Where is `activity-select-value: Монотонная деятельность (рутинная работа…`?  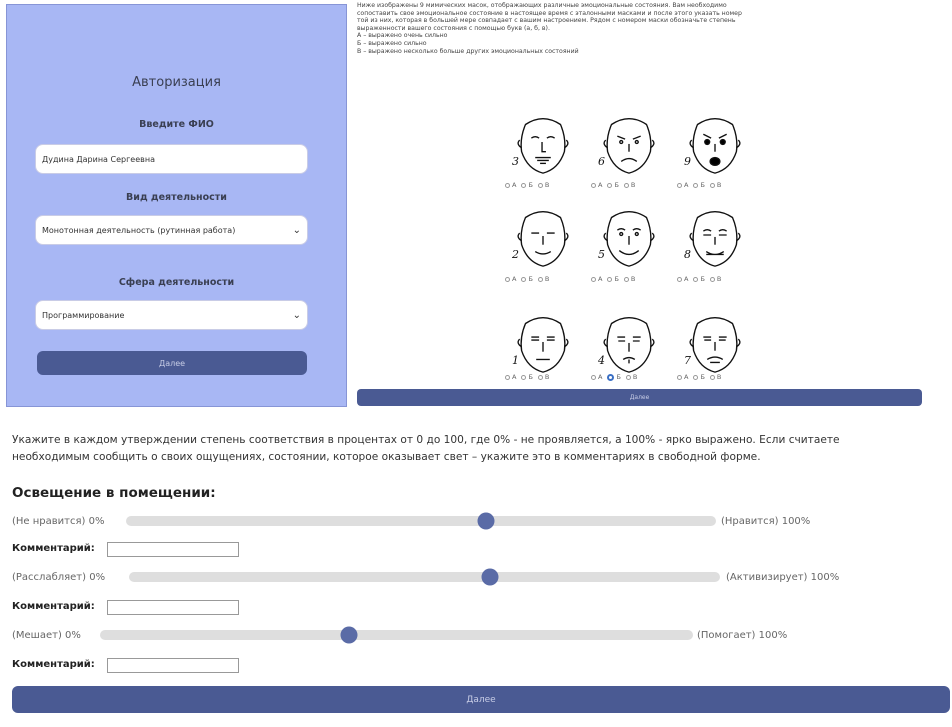
activity-select-value: Монотонная деятельность (рутинная работа… is located at coordinates (139, 230).